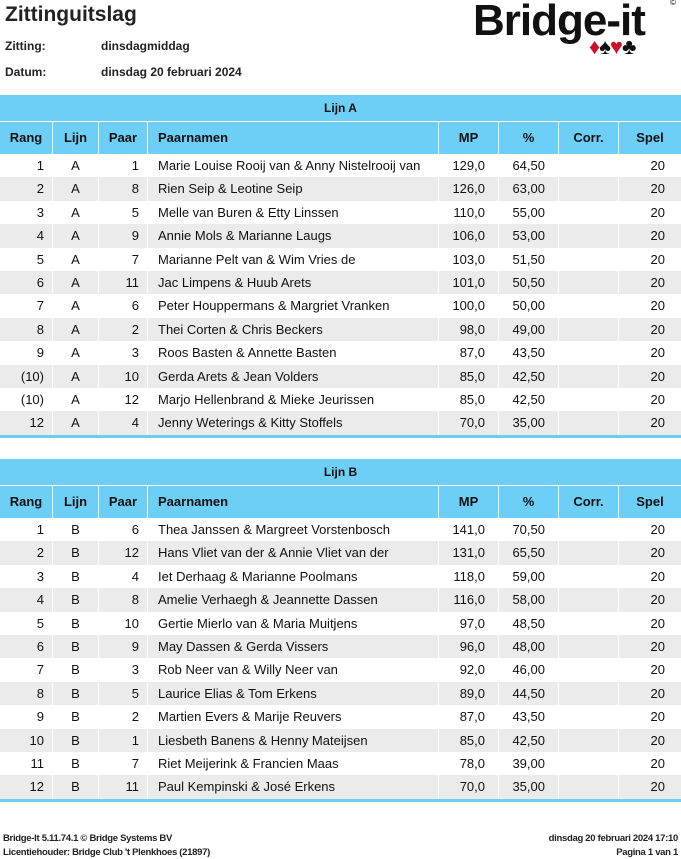  What do you see at coordinates (145, 46) in the screenshot?
I see `zitting-value: dinsdagmiddag` at bounding box center [145, 46].